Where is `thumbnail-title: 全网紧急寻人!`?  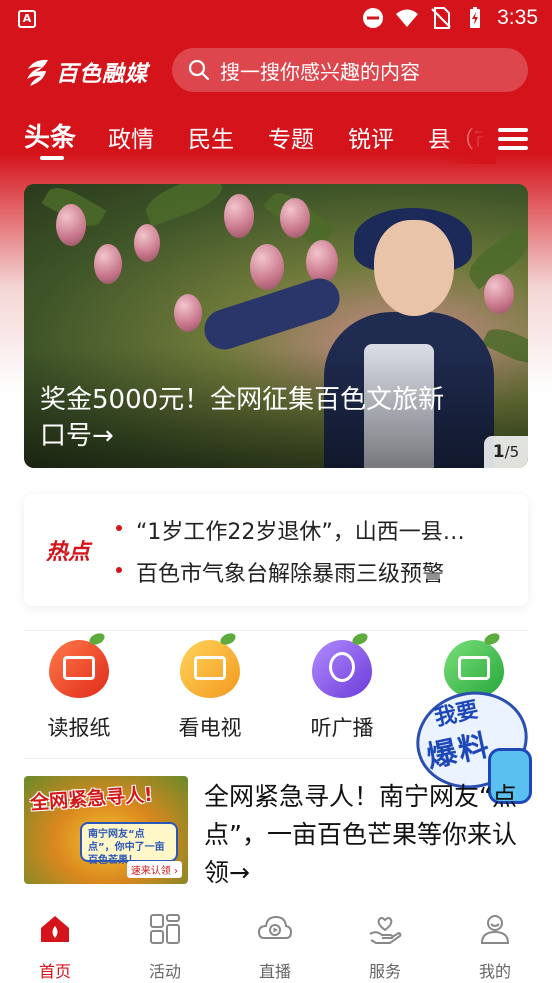
thumbnail-title: 全网紧急寻人! is located at coordinates (91, 799).